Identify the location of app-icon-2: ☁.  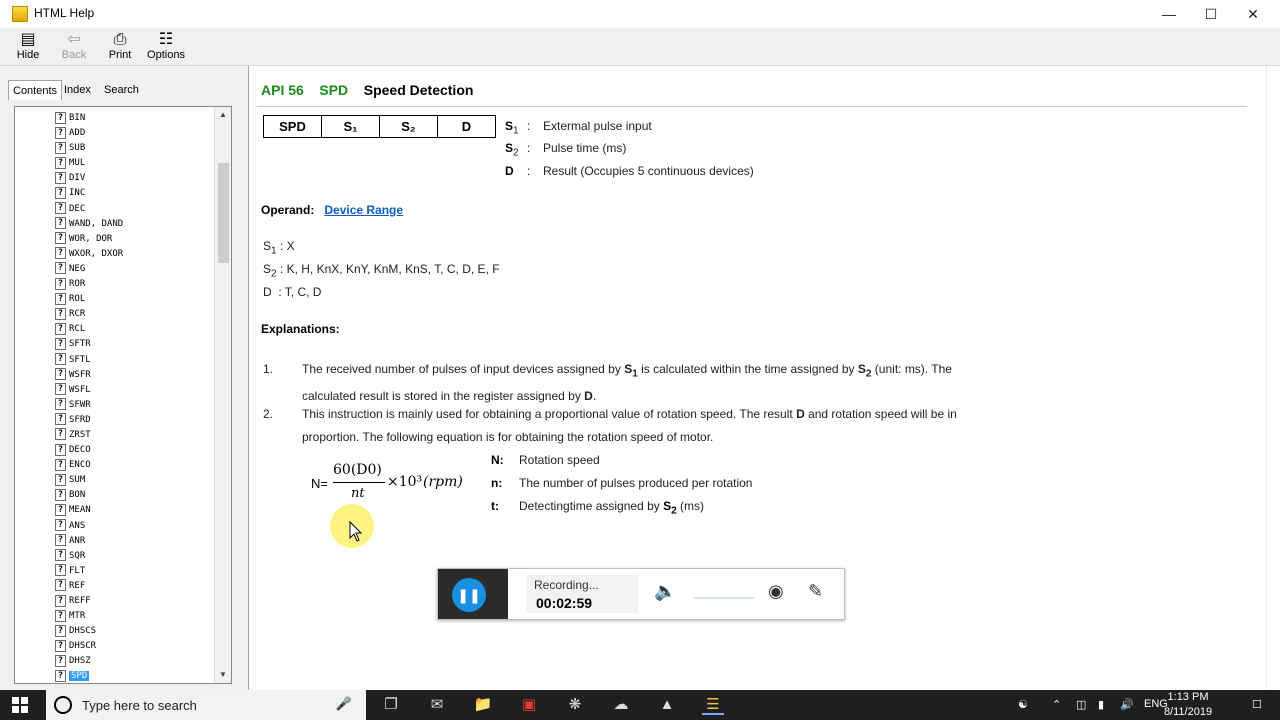
(621, 705).